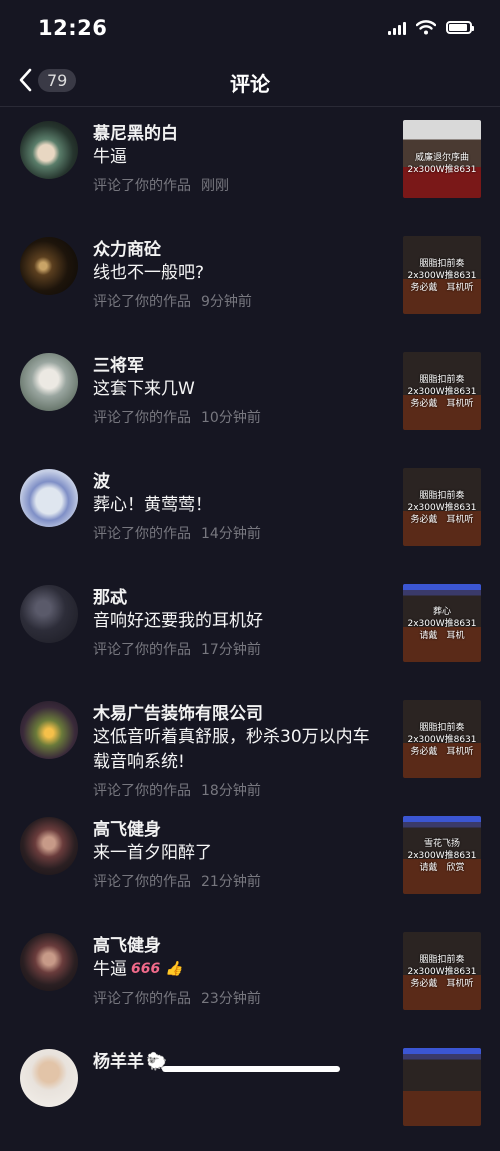  What do you see at coordinates (135, 131) in the screenshot?
I see `commenter-name: 慕尼黑的白` at bounding box center [135, 131].